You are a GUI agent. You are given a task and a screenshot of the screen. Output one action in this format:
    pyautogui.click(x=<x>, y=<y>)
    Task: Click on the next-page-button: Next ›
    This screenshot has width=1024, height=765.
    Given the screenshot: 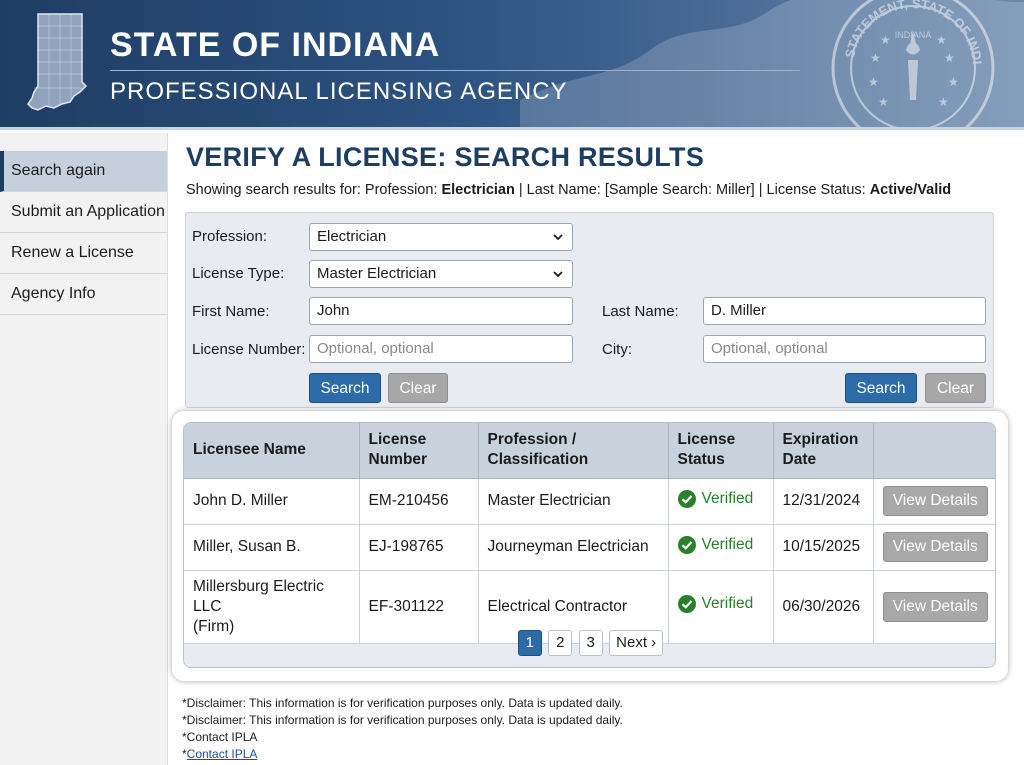 What is the action you would take?
    pyautogui.click(x=636, y=643)
    